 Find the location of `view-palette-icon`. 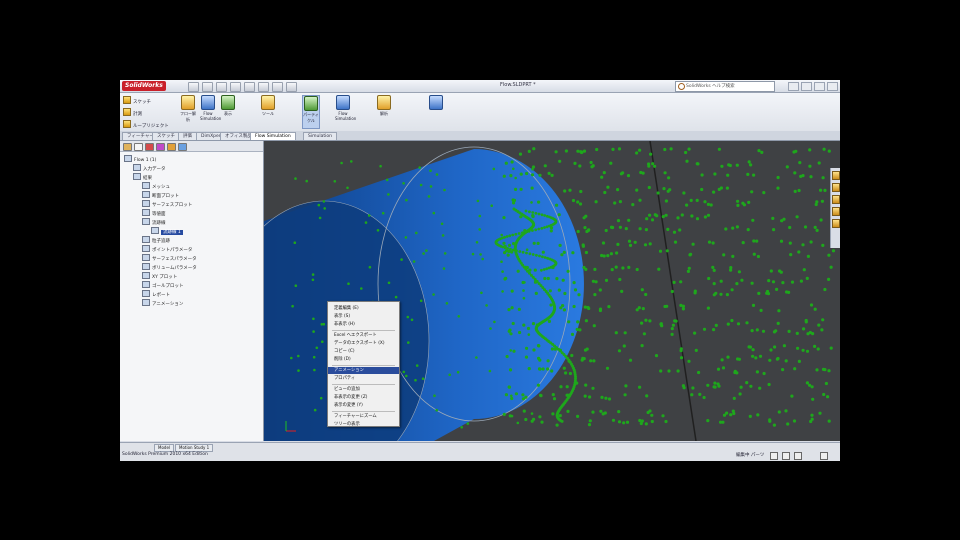

view-palette-icon is located at coordinates (835, 211).